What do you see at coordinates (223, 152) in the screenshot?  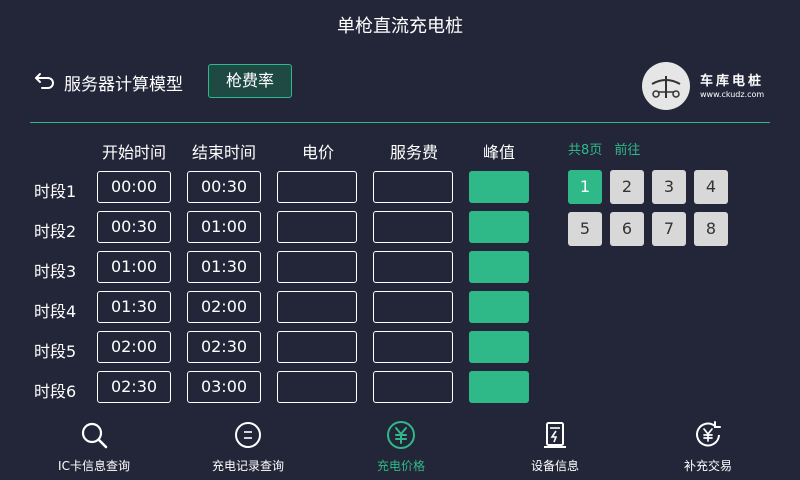 I see `column-header-end: 结束时间` at bounding box center [223, 152].